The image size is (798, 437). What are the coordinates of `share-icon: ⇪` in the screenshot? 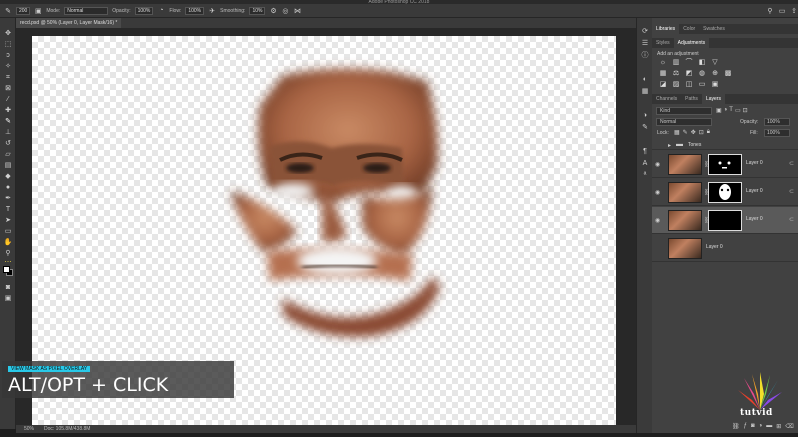 It's located at (794, 11).